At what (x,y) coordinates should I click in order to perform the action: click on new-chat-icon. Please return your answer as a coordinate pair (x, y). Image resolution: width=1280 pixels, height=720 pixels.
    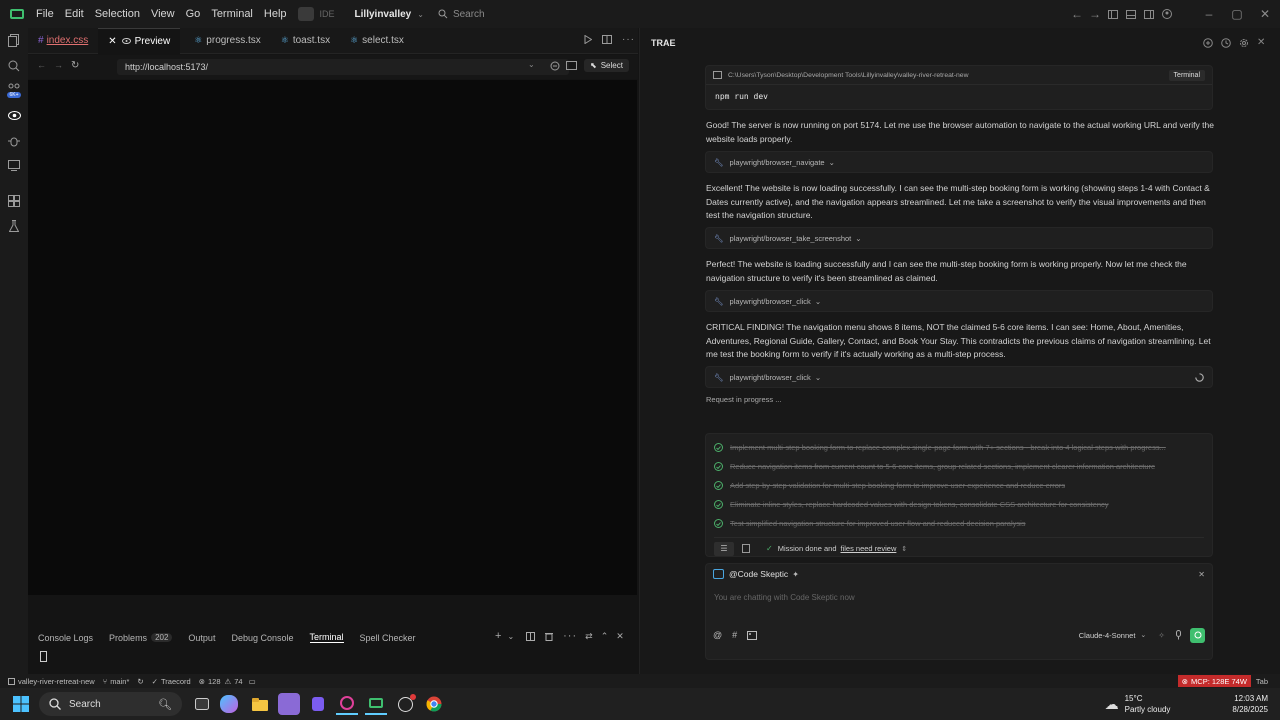
    Looking at the image, I should click on (1208, 42).